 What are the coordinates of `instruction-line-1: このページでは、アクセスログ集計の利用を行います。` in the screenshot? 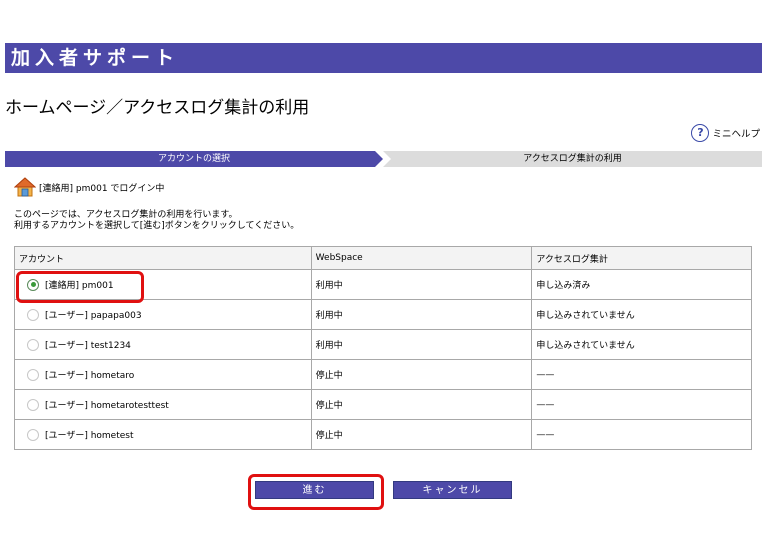 It's located at (126, 215).